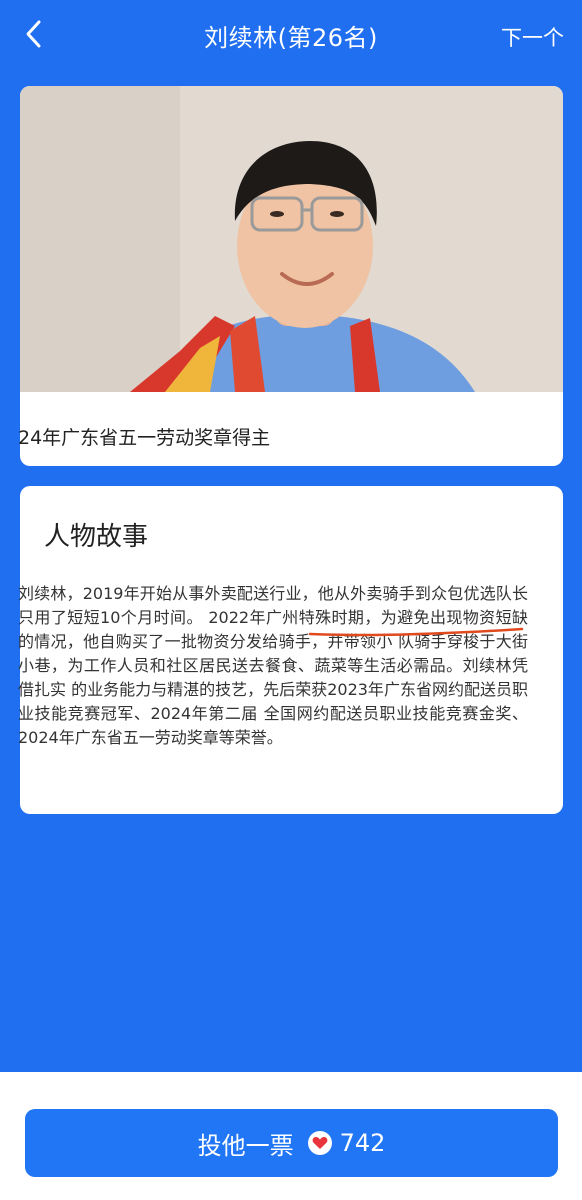 The width and height of the screenshot is (582, 1200). I want to click on top-nav-bar: 刘续林(第26名) 下一个, so click(291, 35).